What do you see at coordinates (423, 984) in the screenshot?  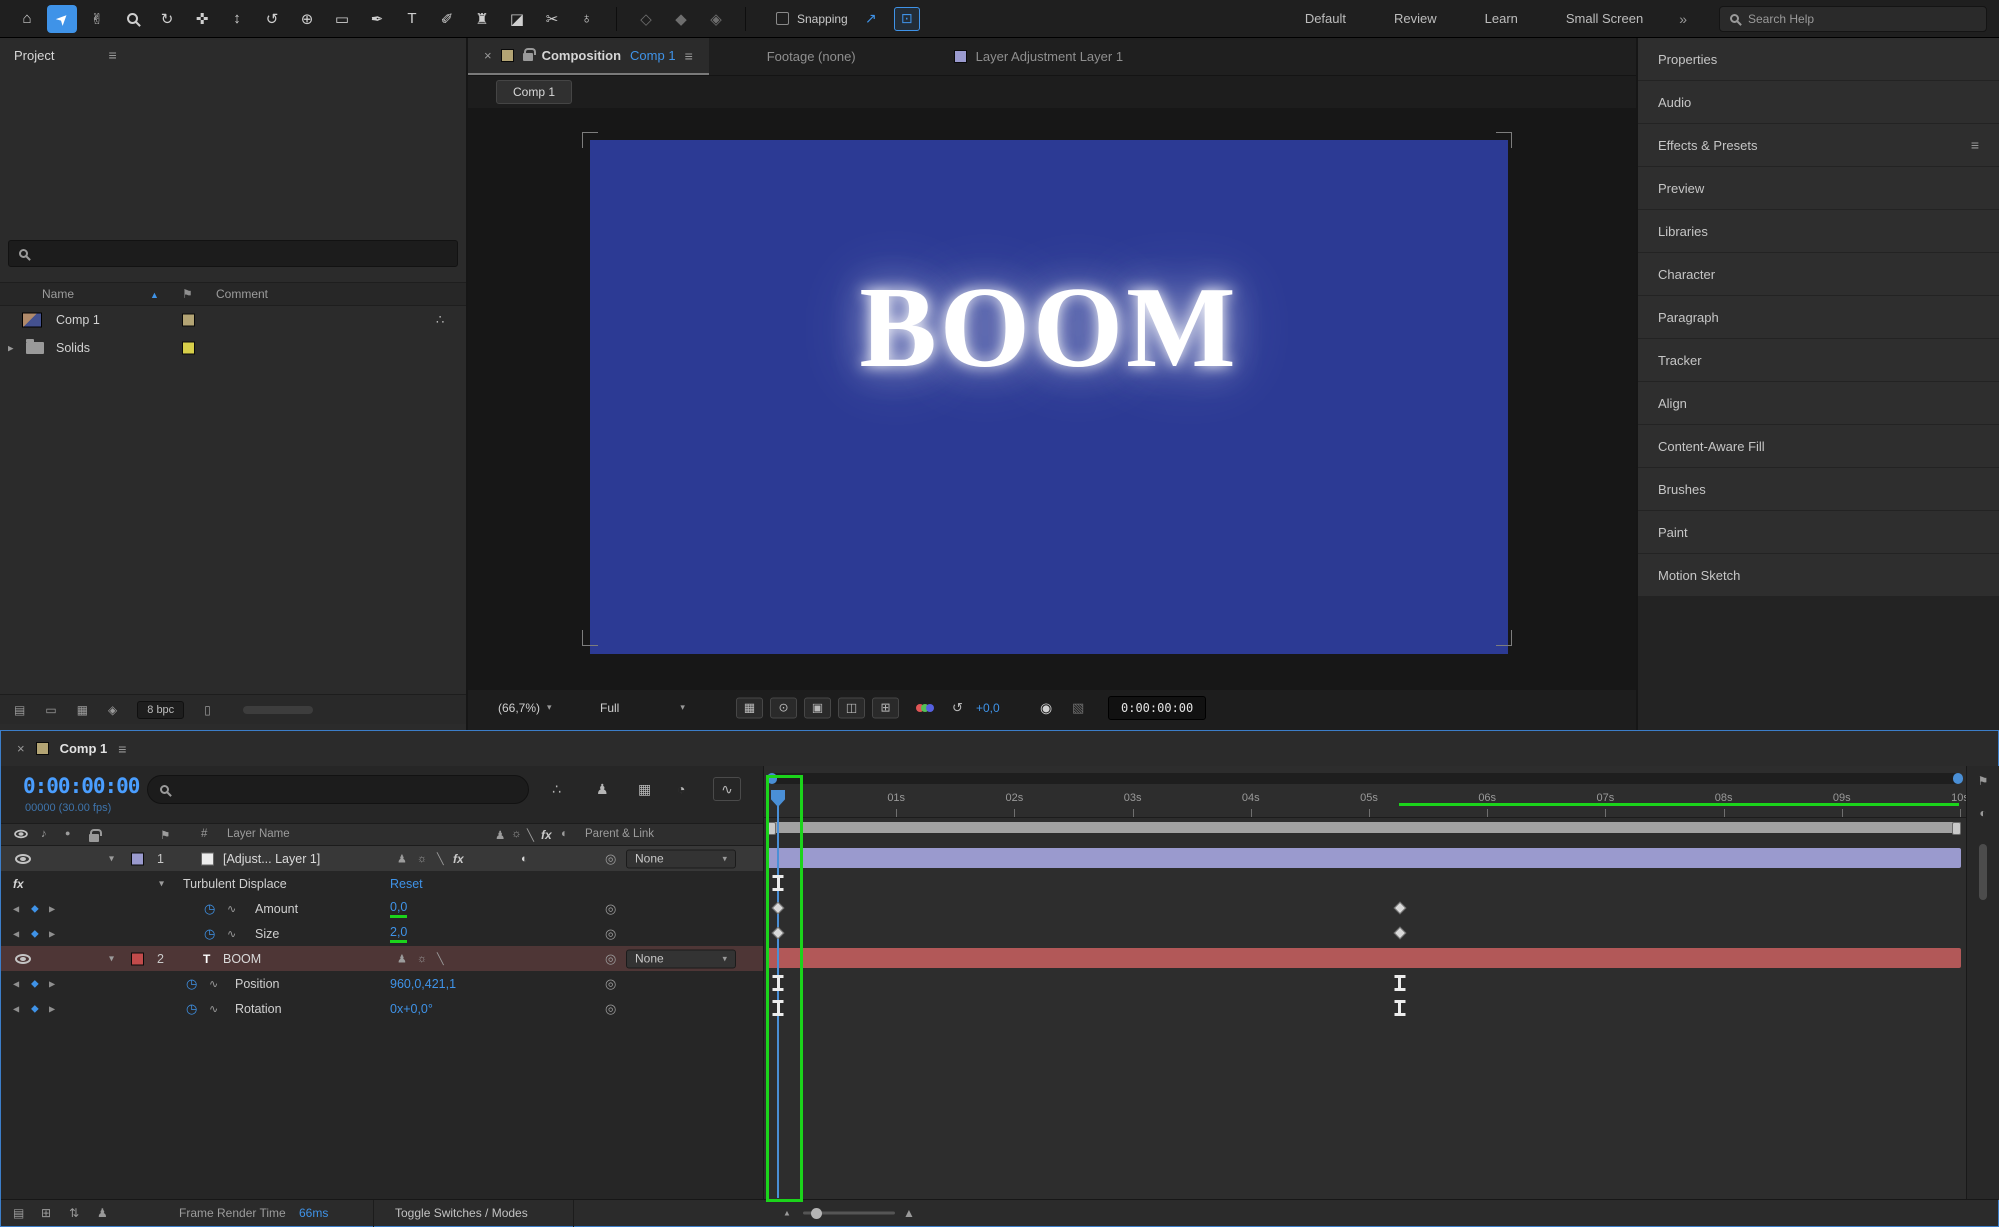 I see `position-value: 960,0,421,1` at bounding box center [423, 984].